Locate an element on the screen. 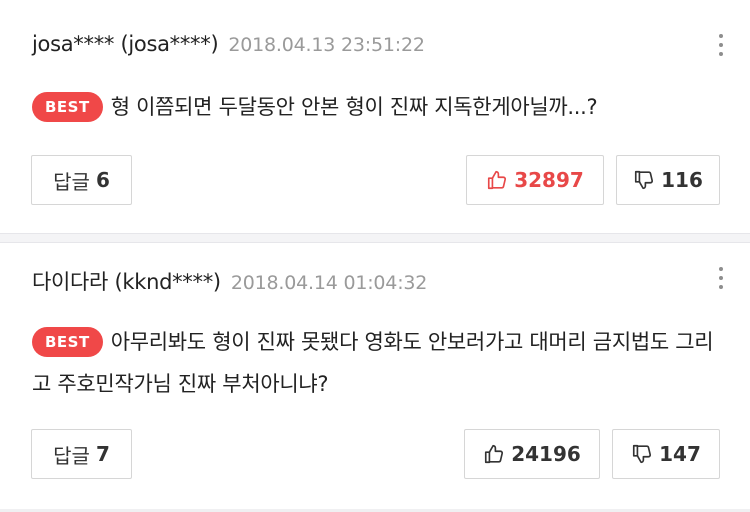 This screenshot has height=512, width=750. comment-header: josa**** (josa****) 2018.04.13 23:51:22 is located at coordinates (228, 44).